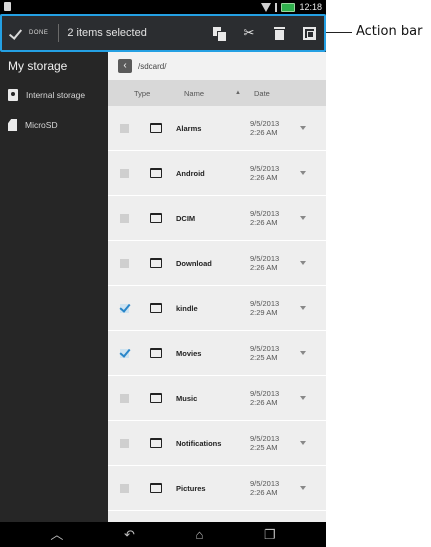 The image size is (431, 547). I want to click on status-icons: 12:18, so click(291, 7).